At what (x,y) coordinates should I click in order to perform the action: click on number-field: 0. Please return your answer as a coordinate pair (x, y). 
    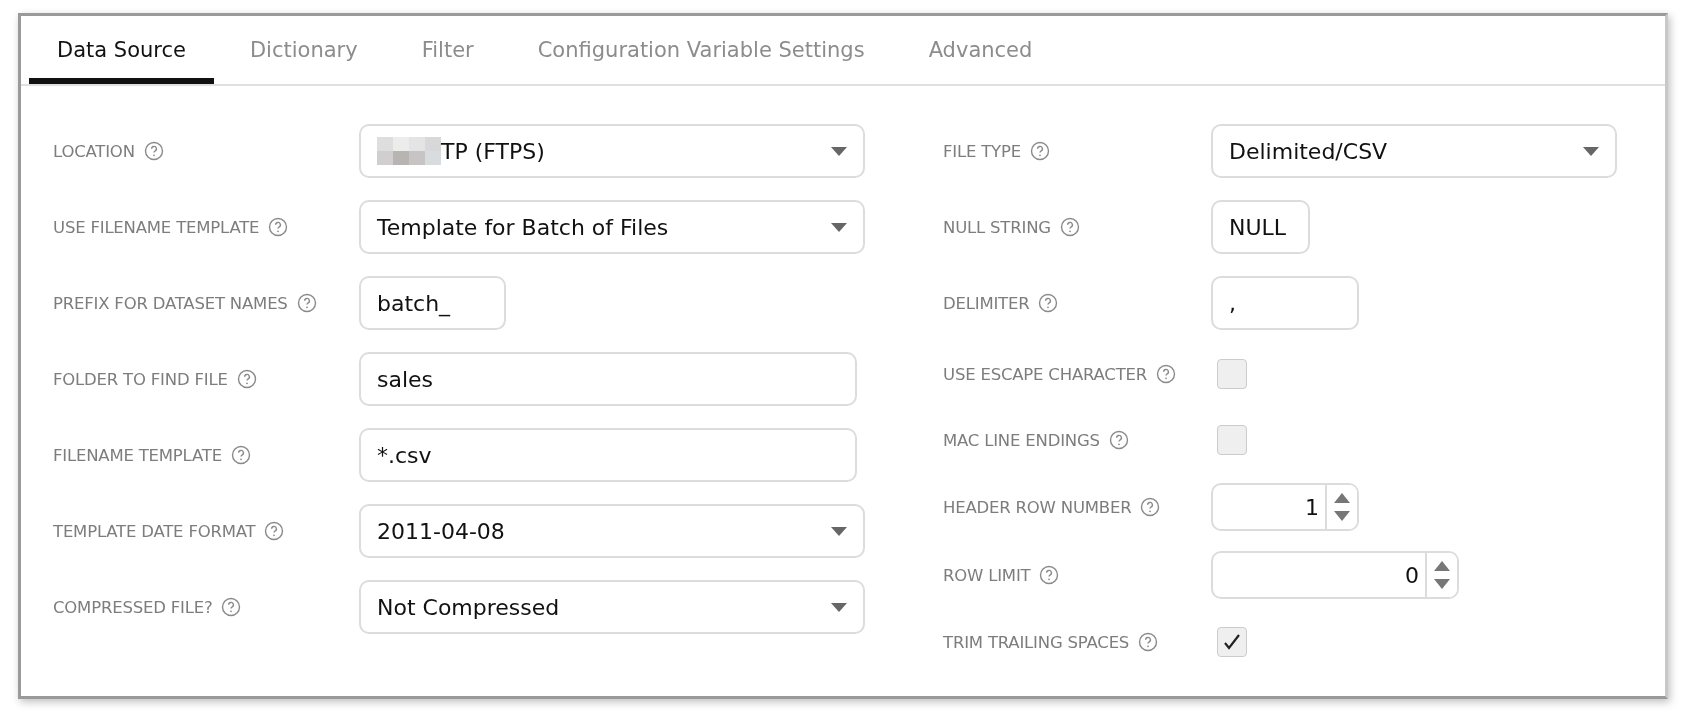
    Looking at the image, I should click on (1335, 575).